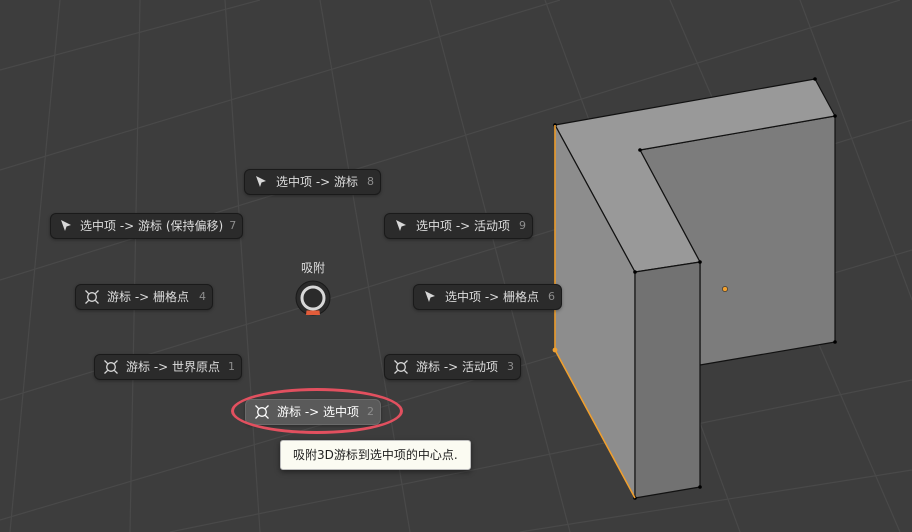 Image resolution: width=912 pixels, height=532 pixels. Describe the element at coordinates (233, 225) in the screenshot. I see `pie-item-hotkey: 7` at that location.